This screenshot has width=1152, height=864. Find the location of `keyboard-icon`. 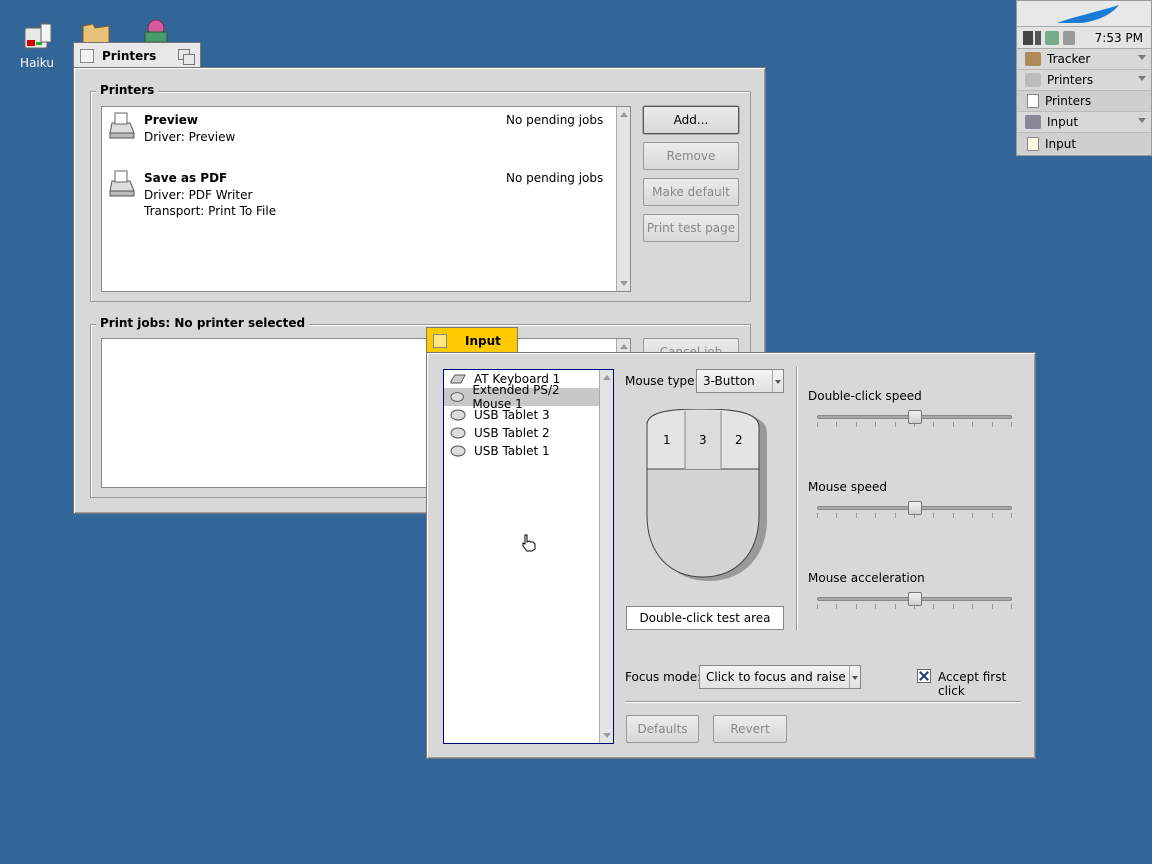

keyboard-icon is located at coordinates (458, 379).